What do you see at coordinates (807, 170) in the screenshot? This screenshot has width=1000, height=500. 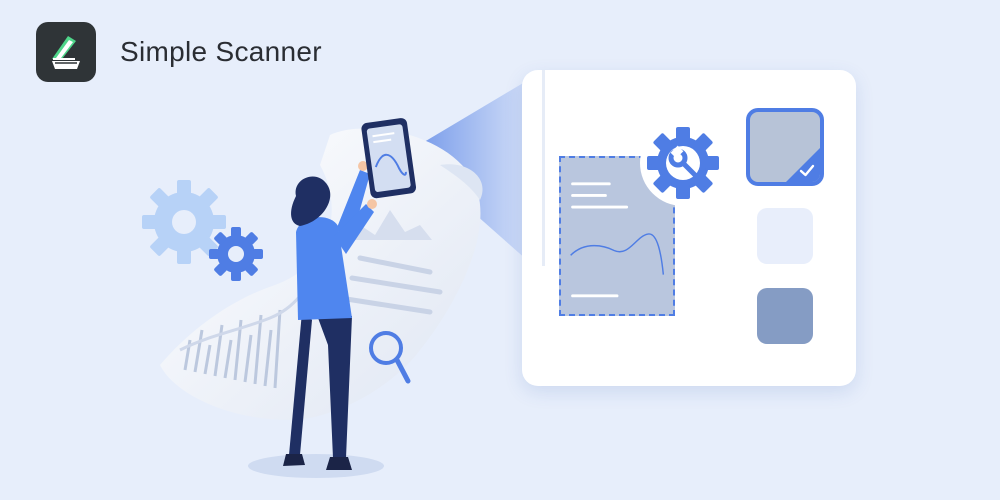 I see `checkmark-icon` at bounding box center [807, 170].